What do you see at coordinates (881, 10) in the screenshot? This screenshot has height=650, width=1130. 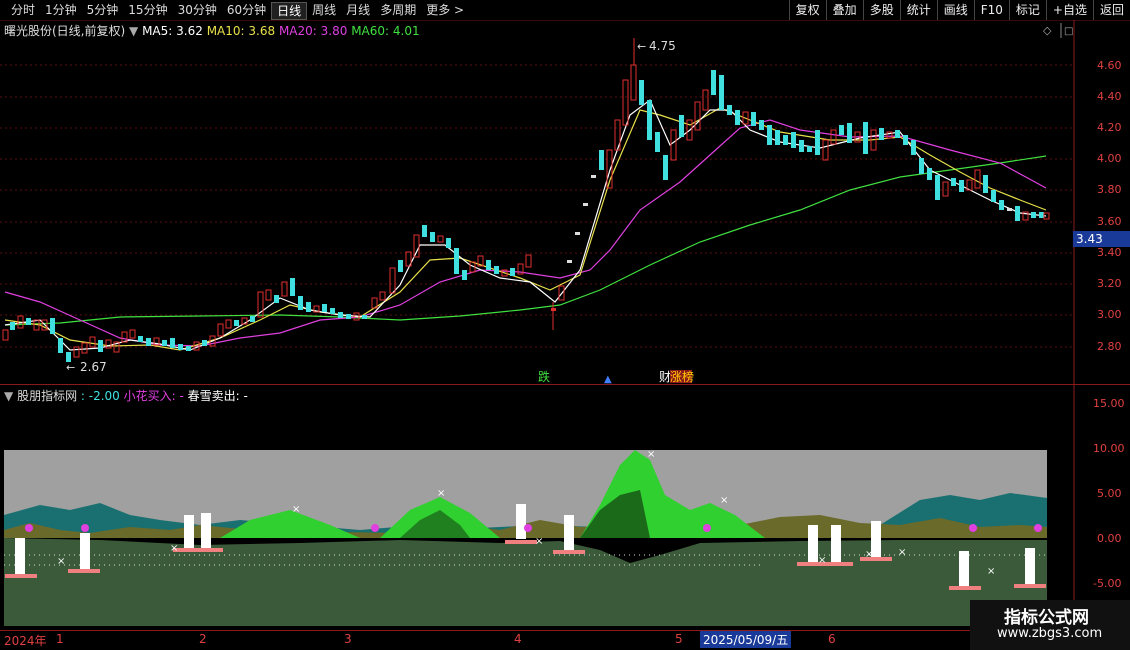 I see `multi-stock-button: 多股` at bounding box center [881, 10].